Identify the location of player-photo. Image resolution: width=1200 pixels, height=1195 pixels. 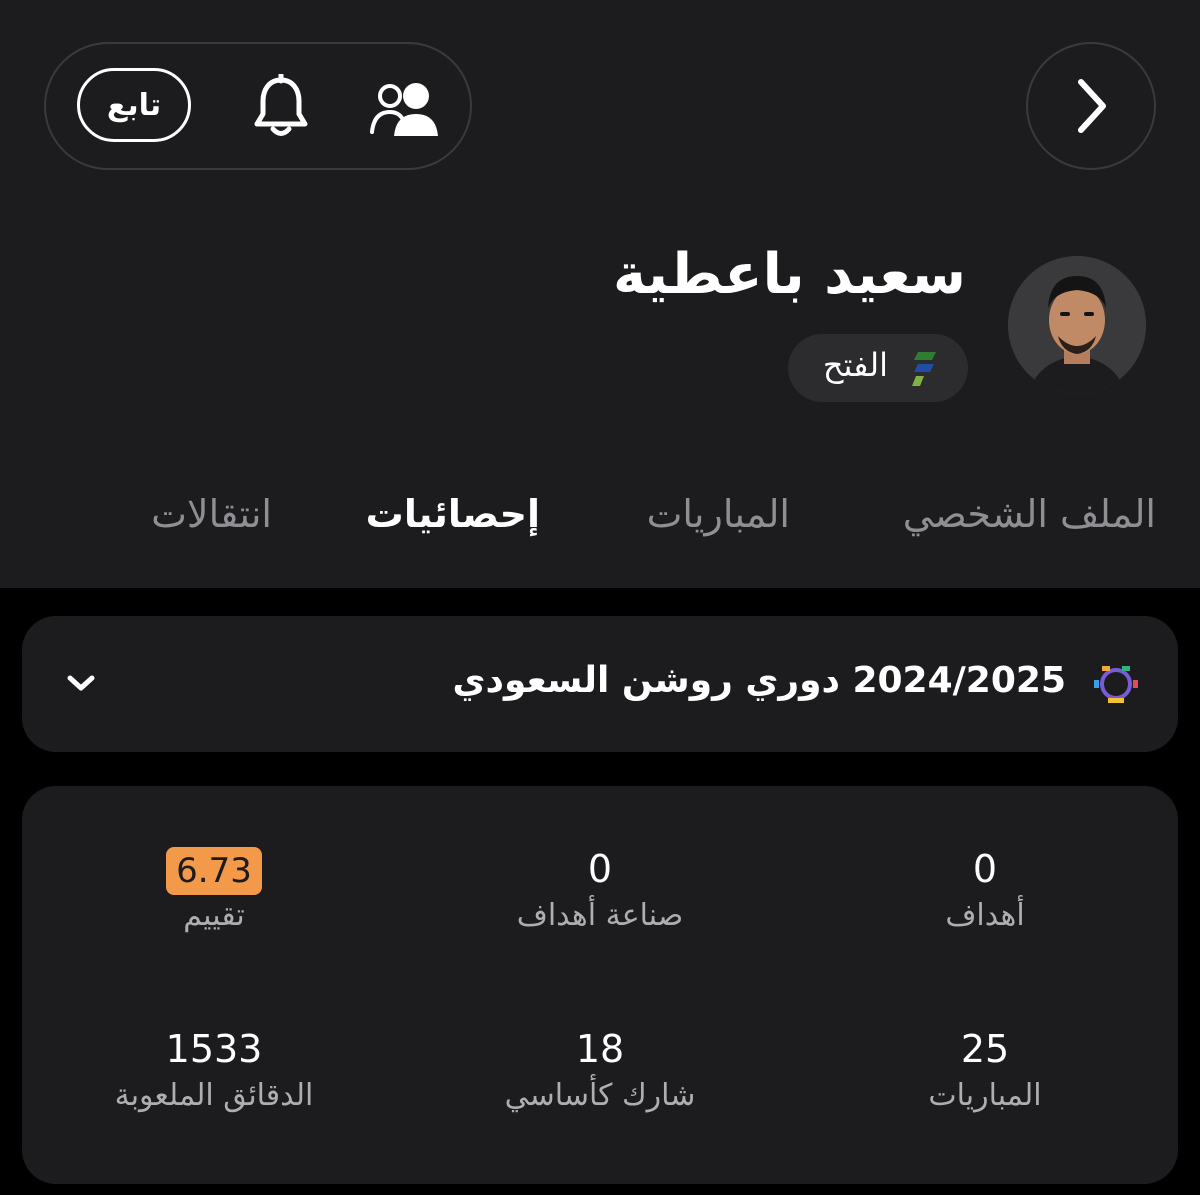
(1077, 325).